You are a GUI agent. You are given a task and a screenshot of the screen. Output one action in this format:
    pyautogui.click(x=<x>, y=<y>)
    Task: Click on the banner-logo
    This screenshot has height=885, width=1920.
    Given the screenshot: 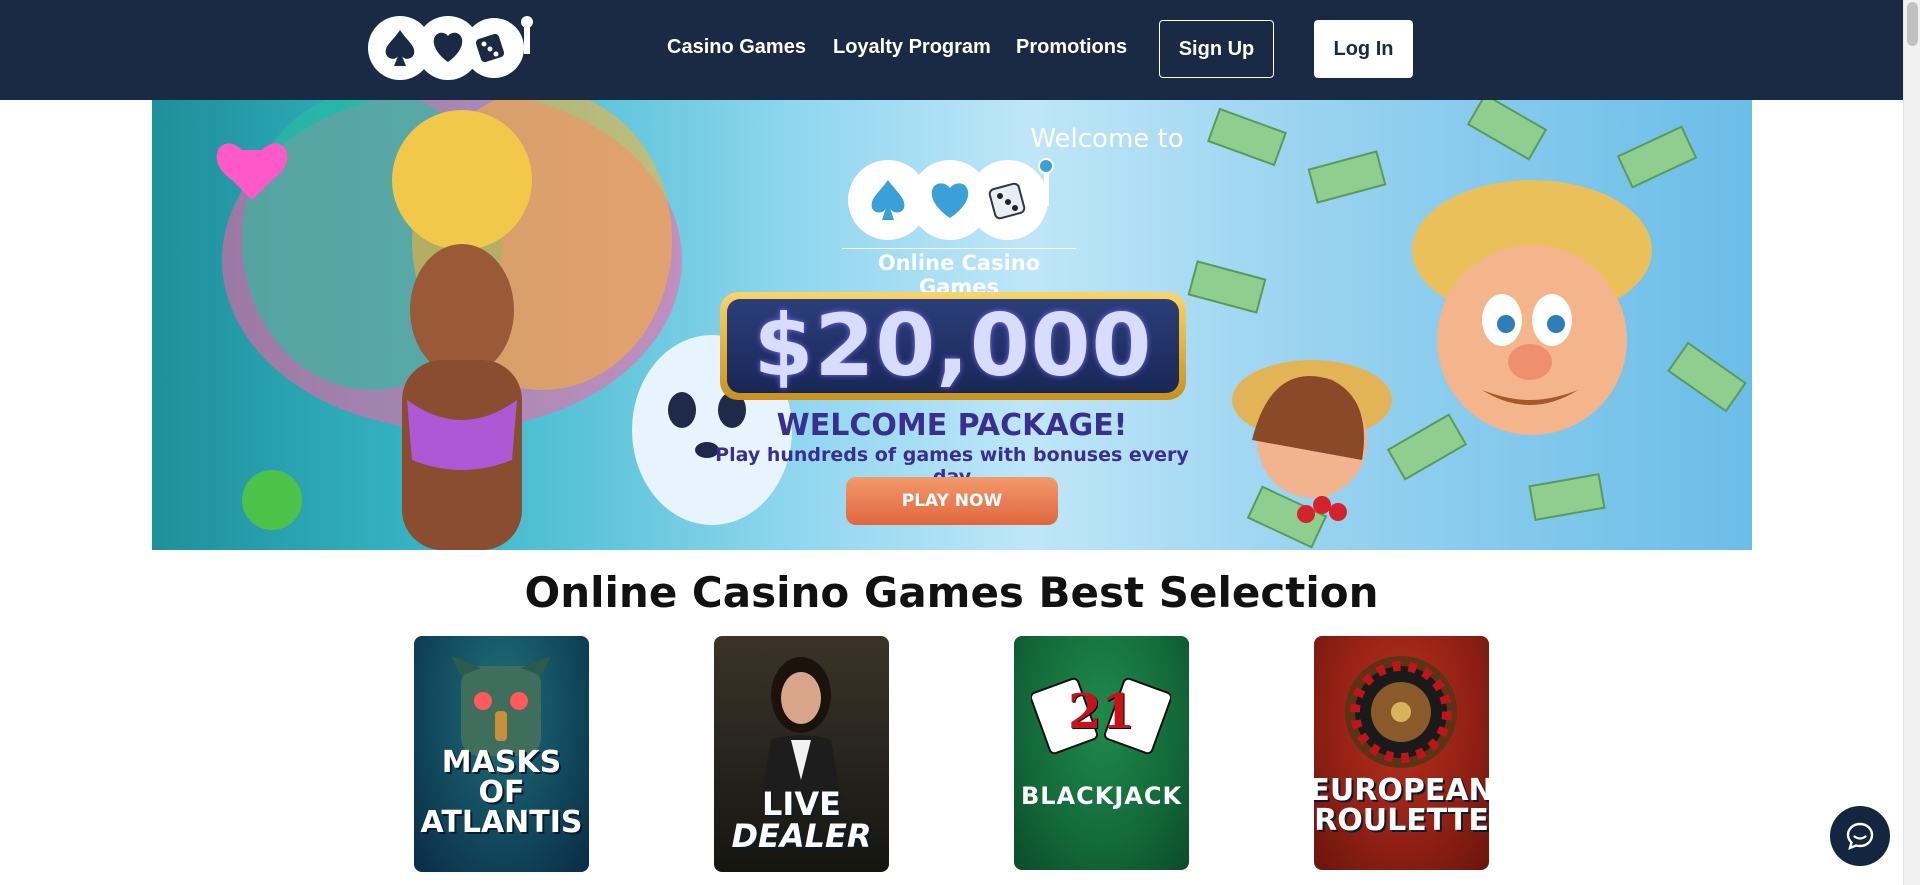 What is the action you would take?
    pyautogui.click(x=951, y=199)
    